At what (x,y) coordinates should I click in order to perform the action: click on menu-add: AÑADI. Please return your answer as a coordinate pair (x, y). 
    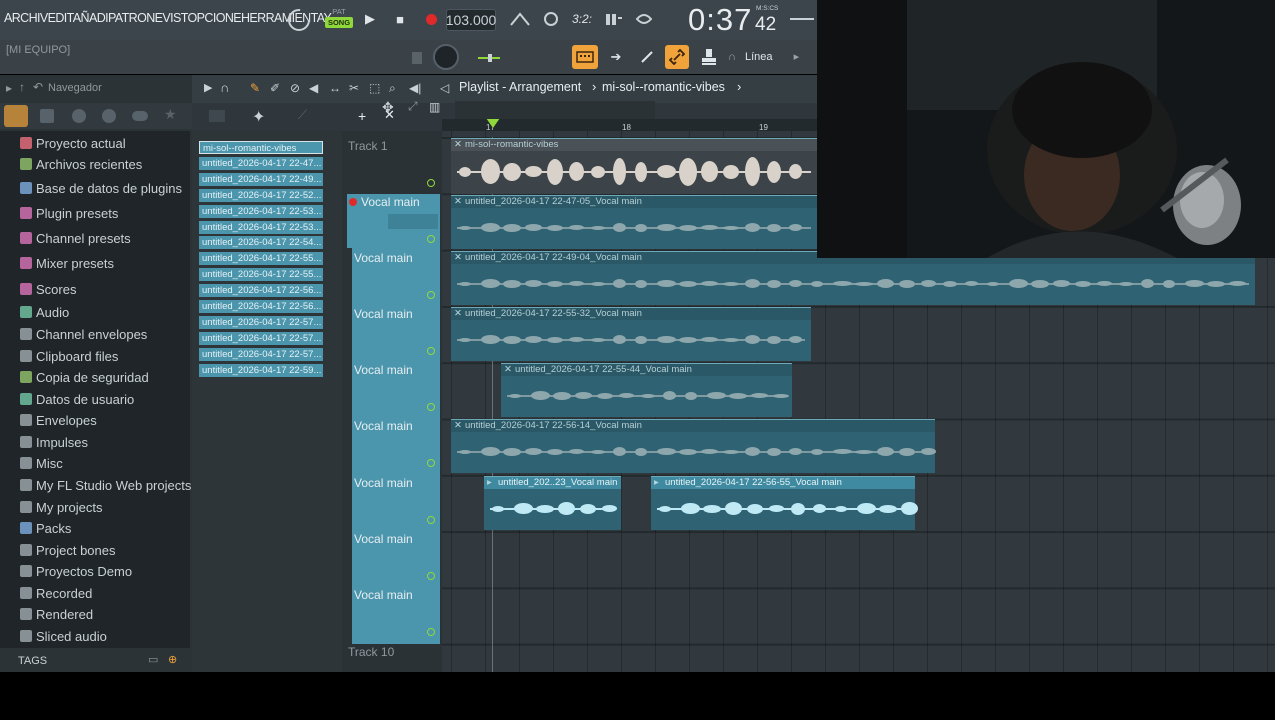
    Looking at the image, I should click on (91, 18).